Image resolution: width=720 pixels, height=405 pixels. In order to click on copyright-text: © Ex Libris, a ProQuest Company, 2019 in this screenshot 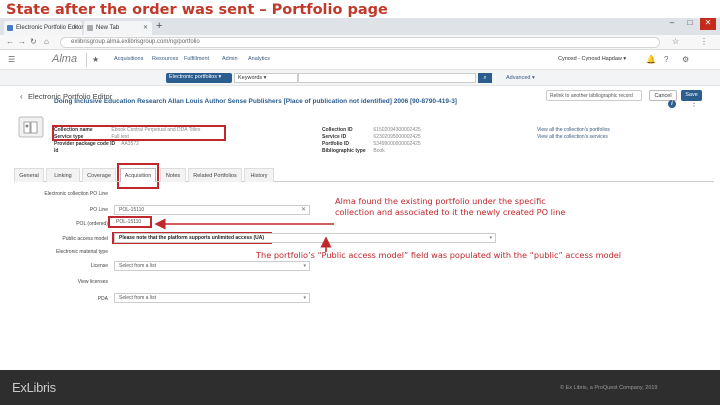, I will do `click(609, 388)`.